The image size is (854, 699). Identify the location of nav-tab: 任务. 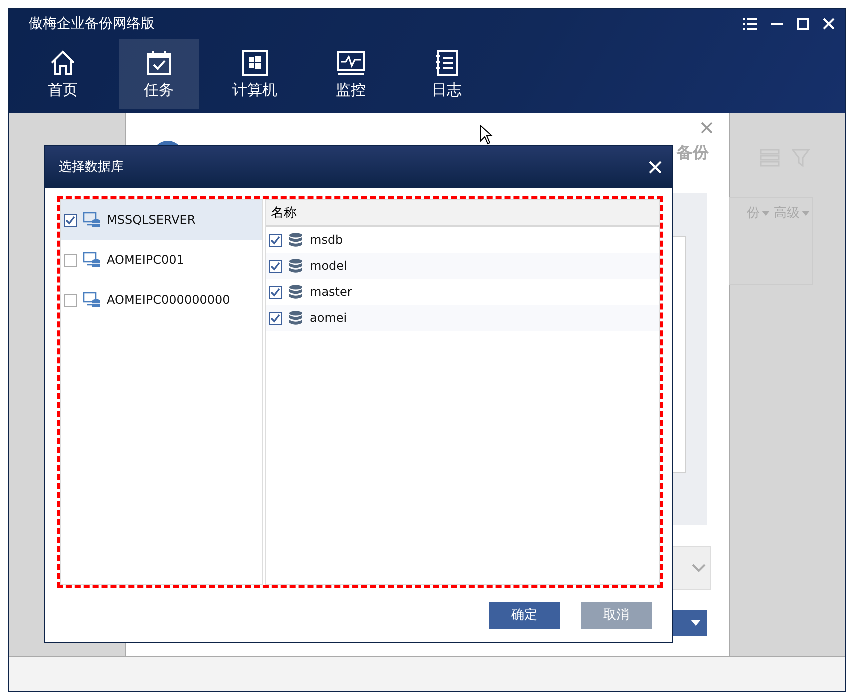
(159, 74).